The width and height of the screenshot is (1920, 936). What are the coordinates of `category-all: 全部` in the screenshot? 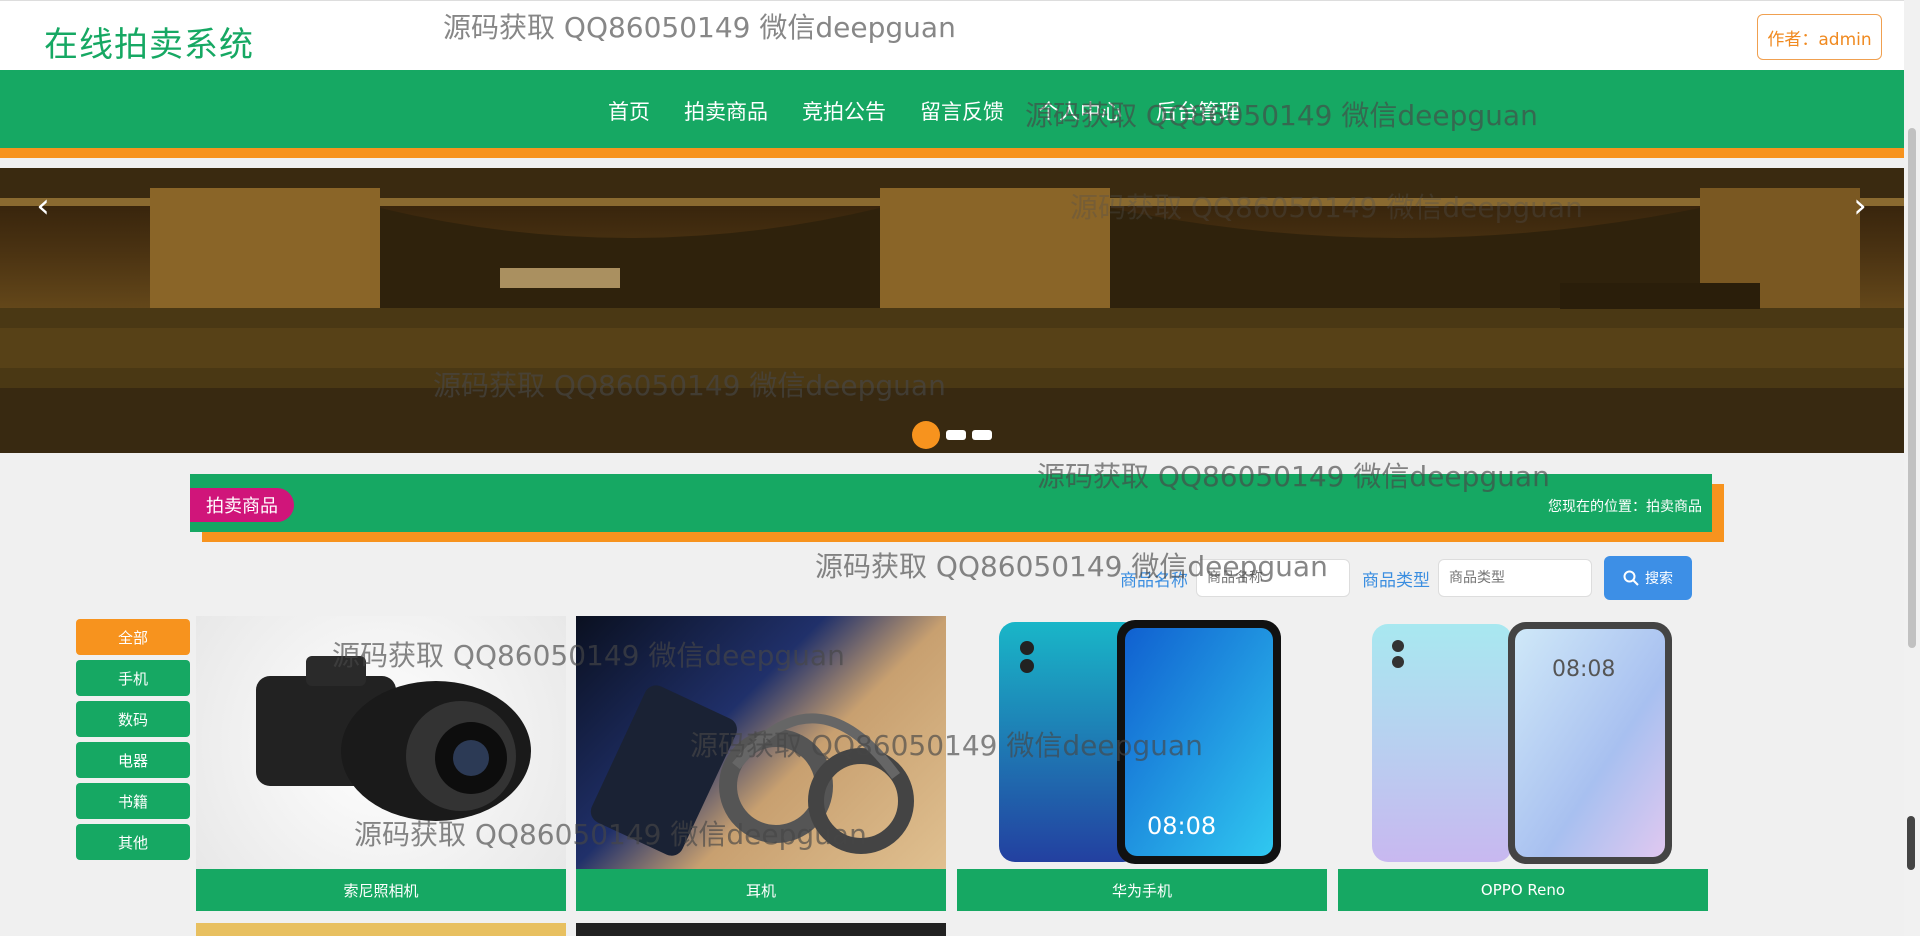 It's located at (133, 637).